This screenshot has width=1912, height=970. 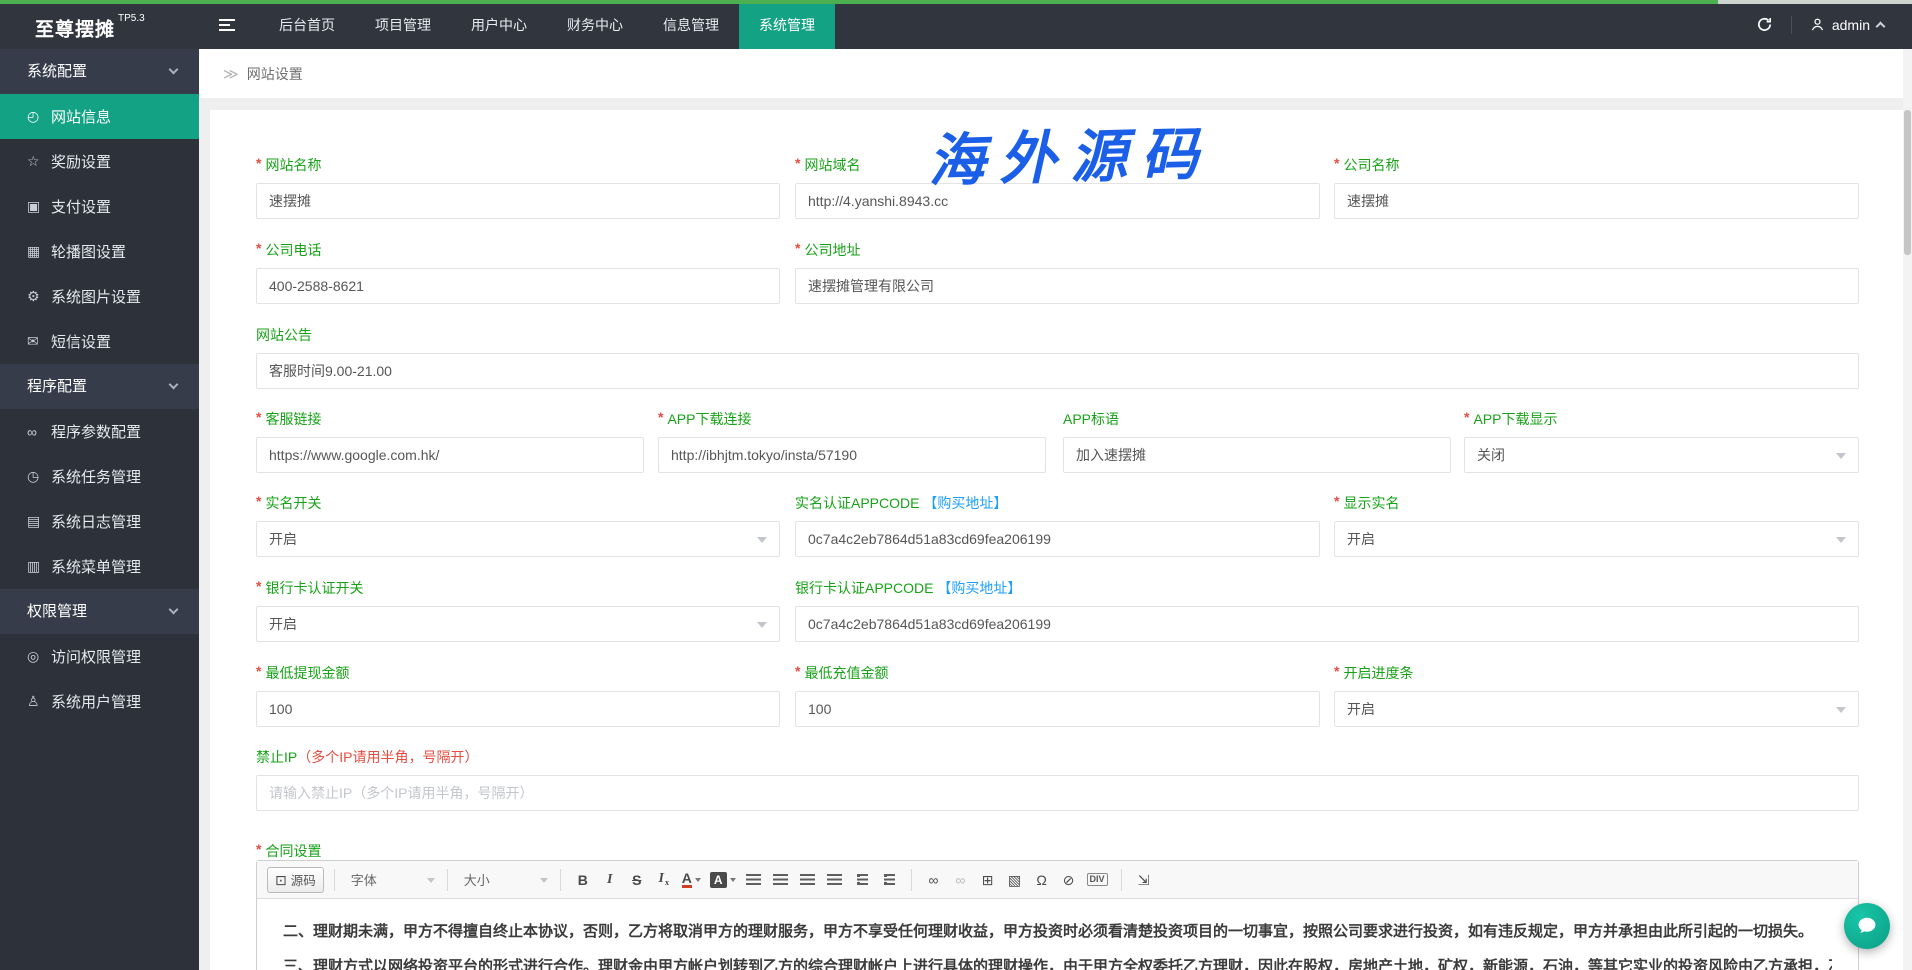 I want to click on site-domain-label: * 网站域名, so click(x=827, y=164).